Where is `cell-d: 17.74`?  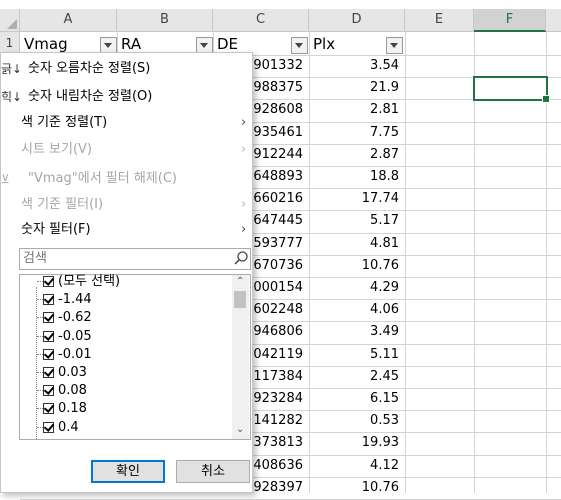 cell-d: 17.74 is located at coordinates (357, 199).